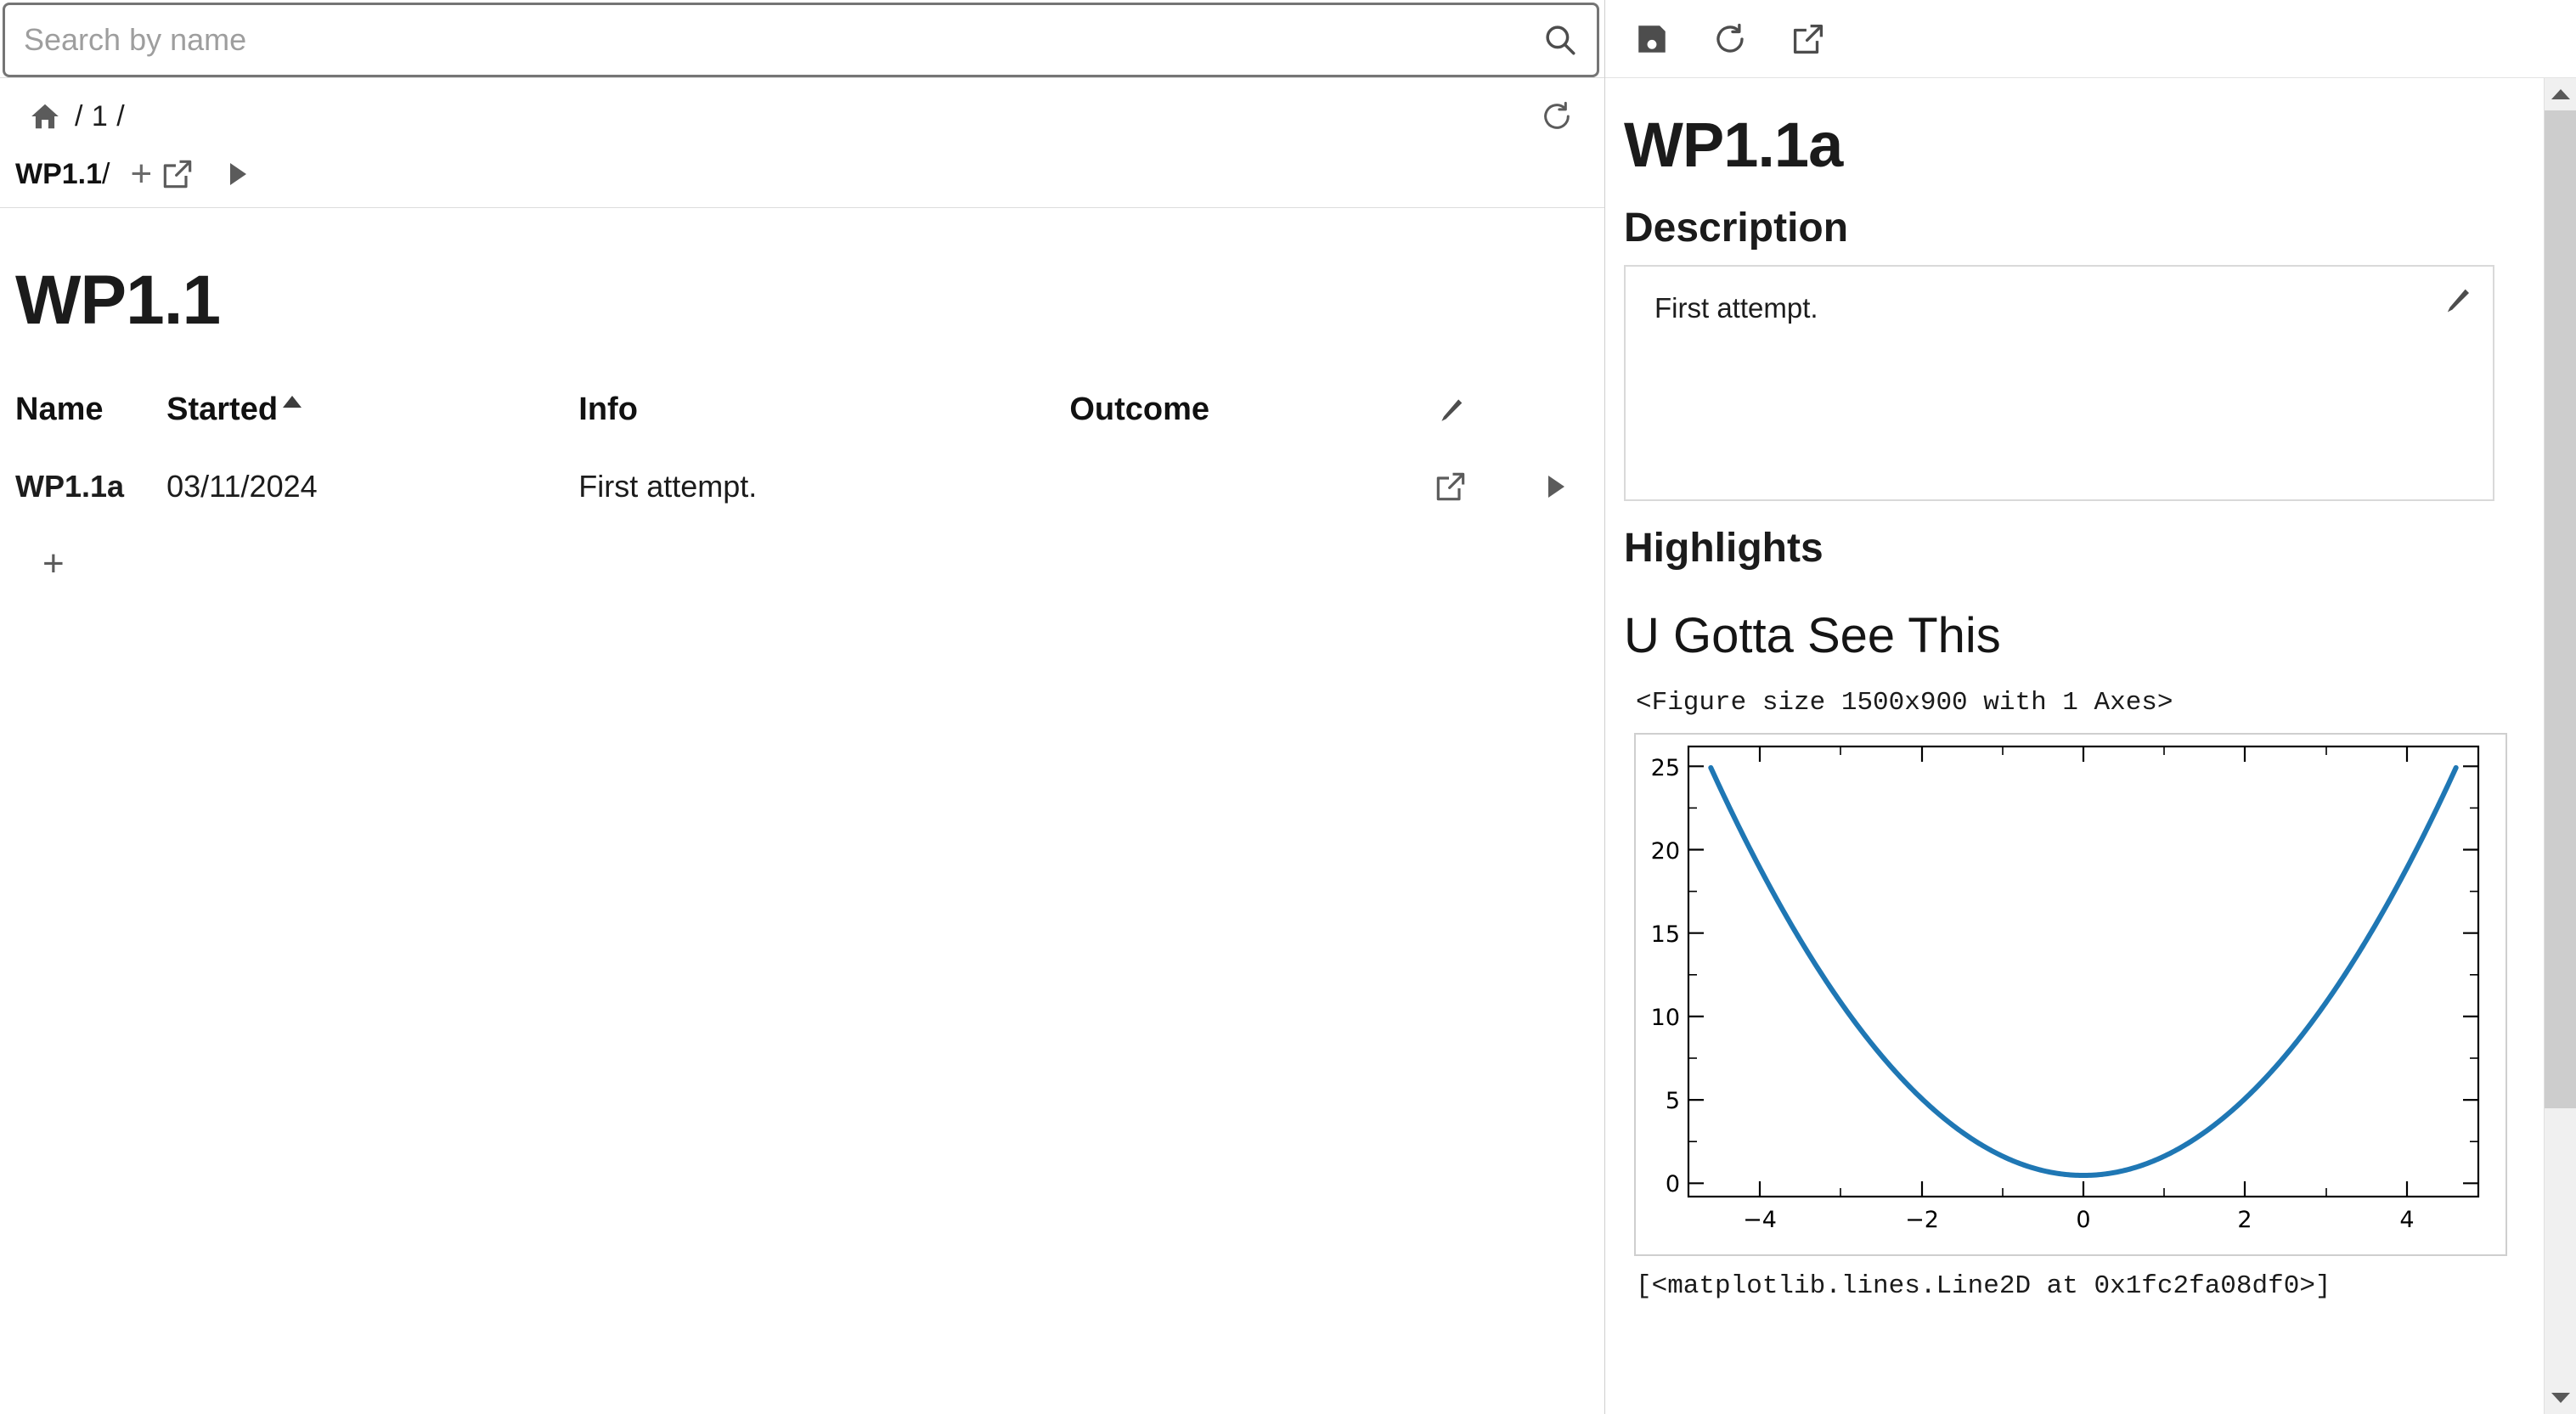 The width and height of the screenshot is (2576, 1414). Describe the element at coordinates (83, 421) in the screenshot. I see `column-header-name: Name` at that location.